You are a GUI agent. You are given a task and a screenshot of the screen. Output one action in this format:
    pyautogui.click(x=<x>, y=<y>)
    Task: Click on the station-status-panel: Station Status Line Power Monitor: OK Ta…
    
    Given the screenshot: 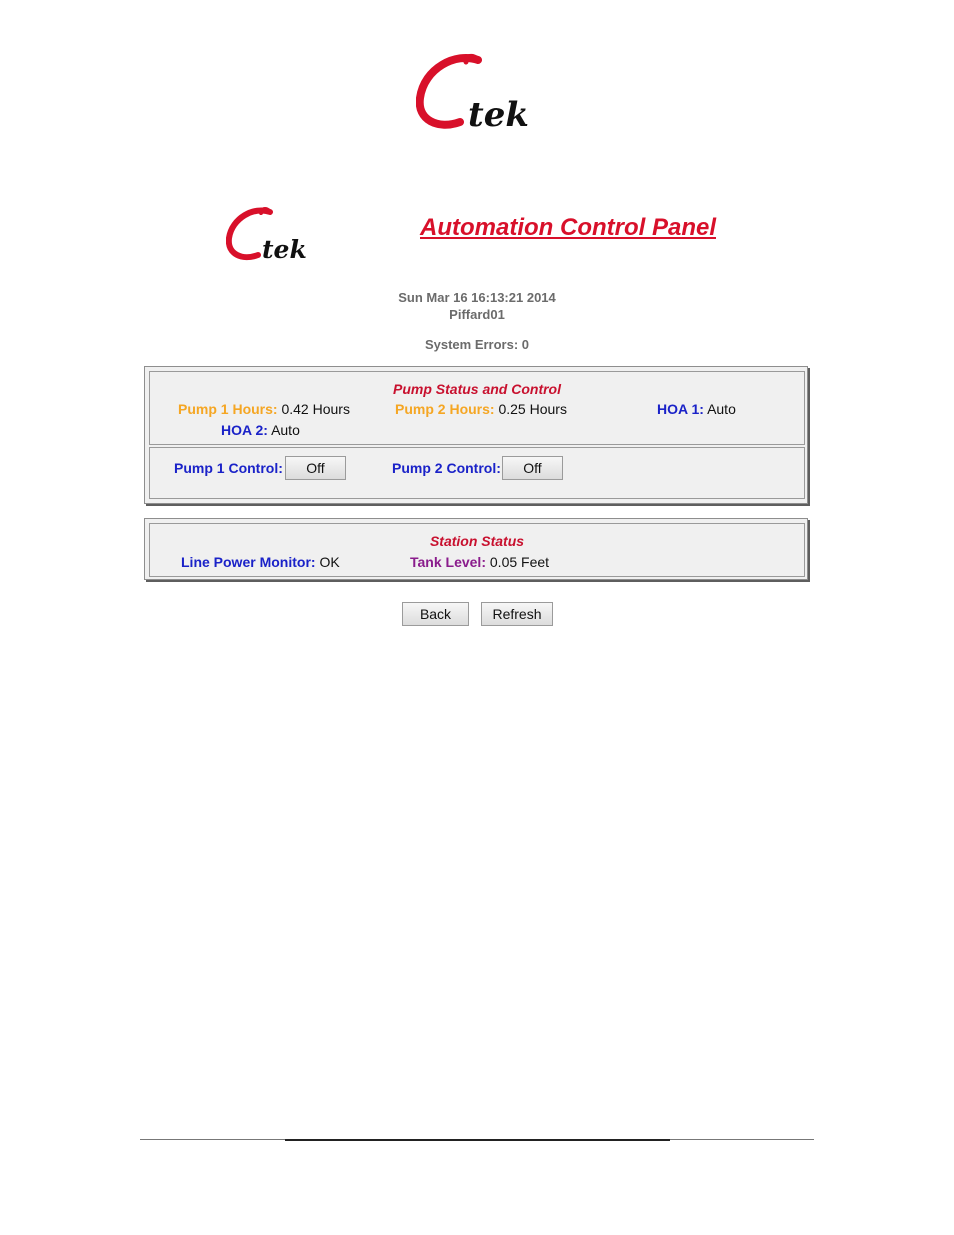 What is the action you would take?
    pyautogui.click(x=476, y=549)
    